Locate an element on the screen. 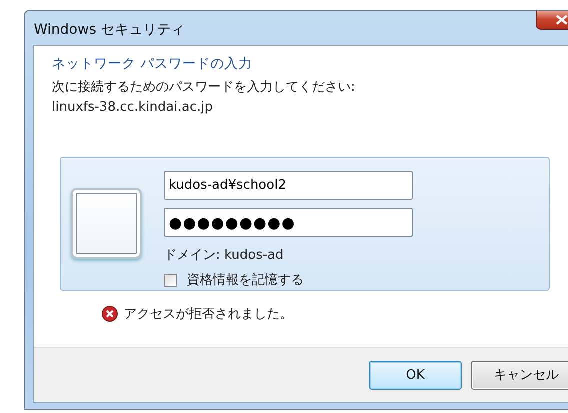 The image size is (568, 413). server-name: linuxfs-38.cc.kindai.ac.jp is located at coordinates (133, 107).